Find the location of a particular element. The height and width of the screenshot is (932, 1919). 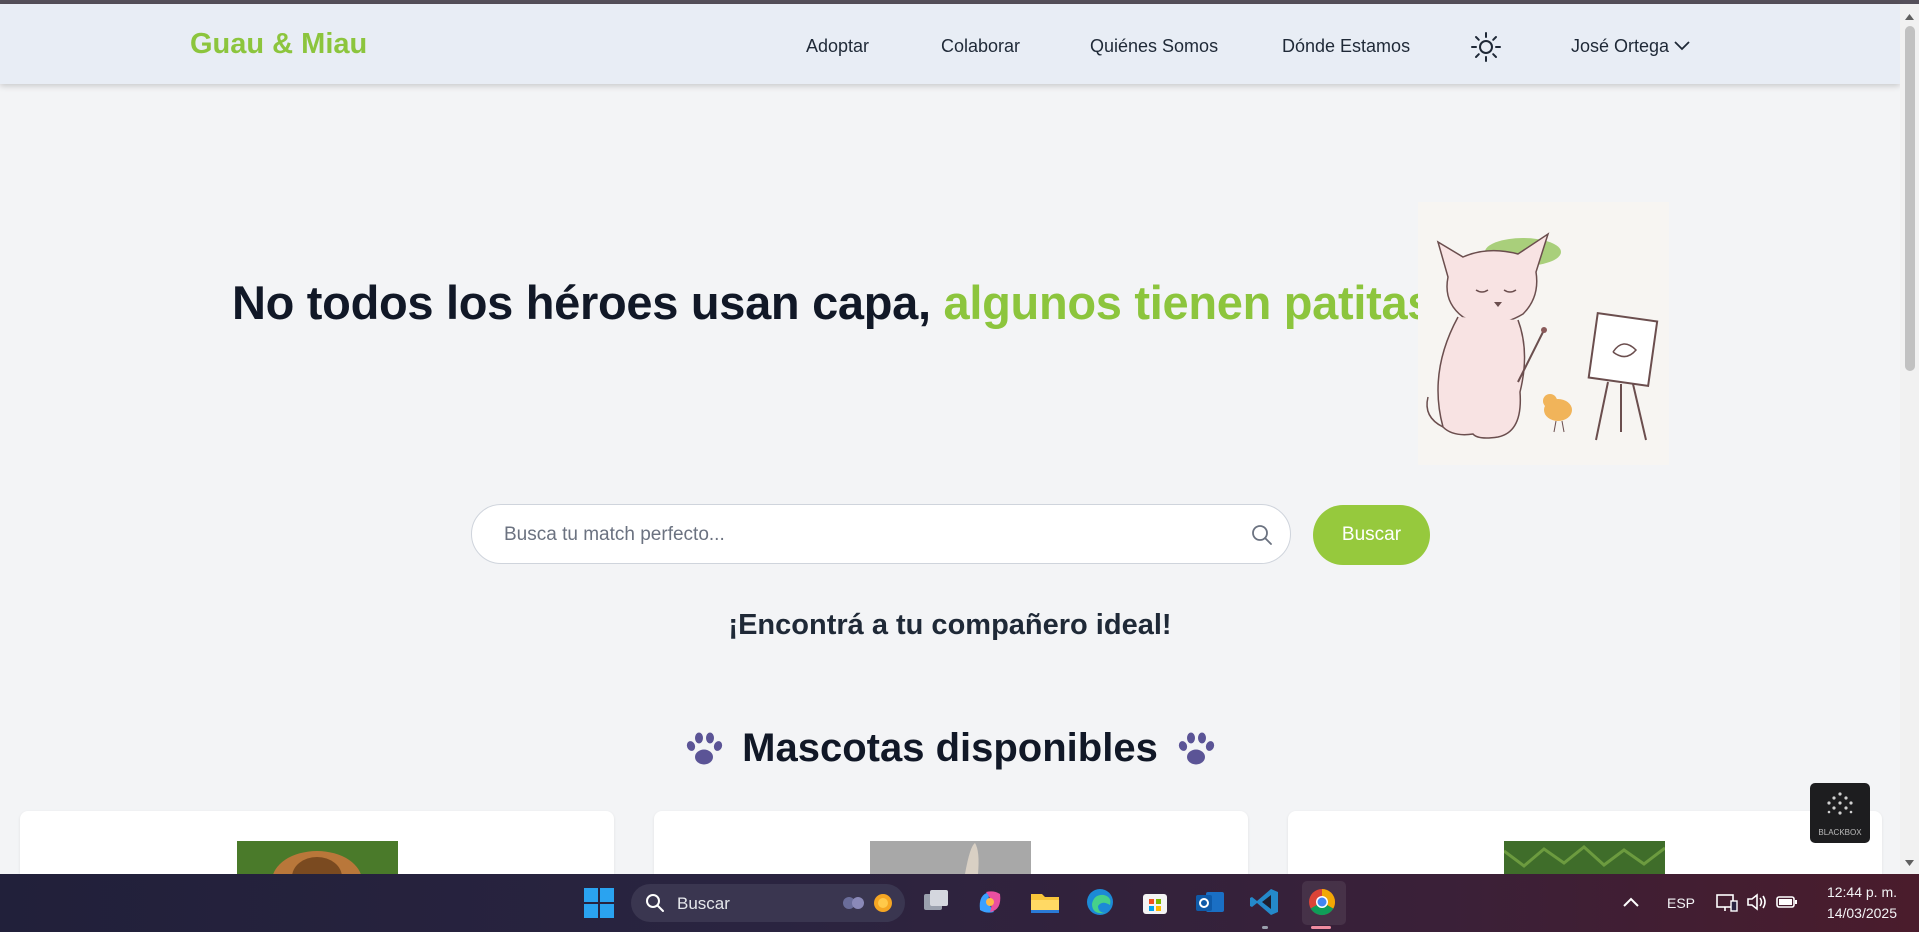

search-box is located at coordinates (881, 534).